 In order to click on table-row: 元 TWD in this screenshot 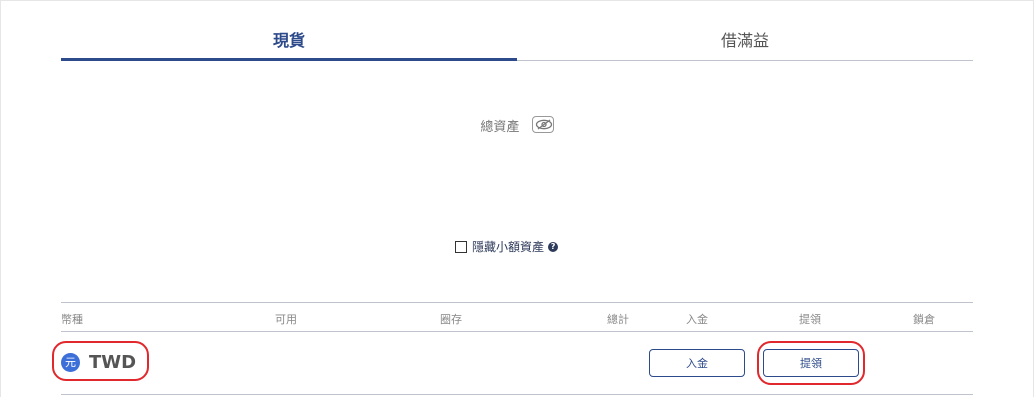, I will do `click(98, 362)`.